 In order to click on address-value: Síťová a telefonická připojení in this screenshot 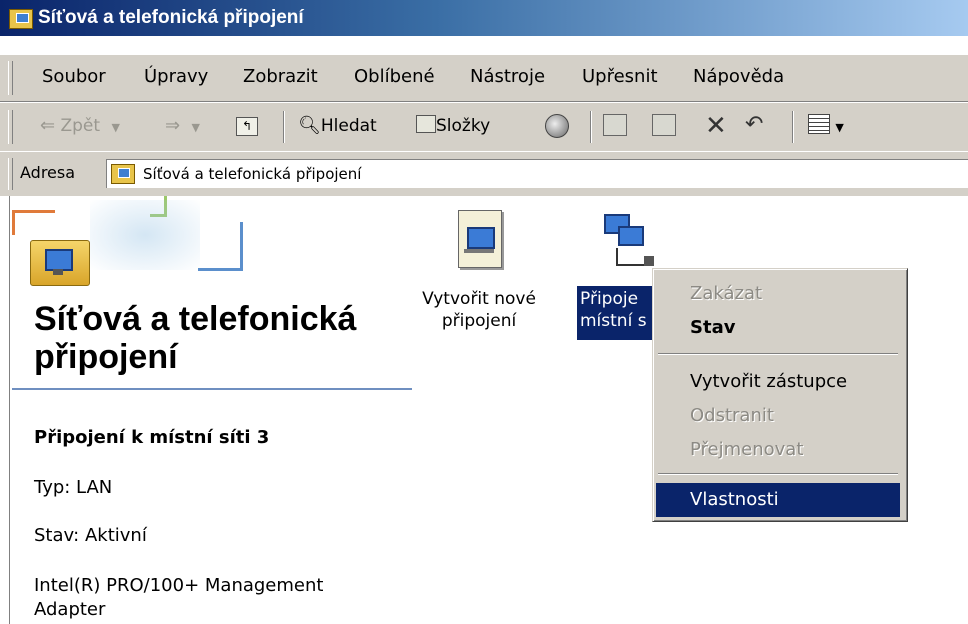, I will do `click(252, 174)`.